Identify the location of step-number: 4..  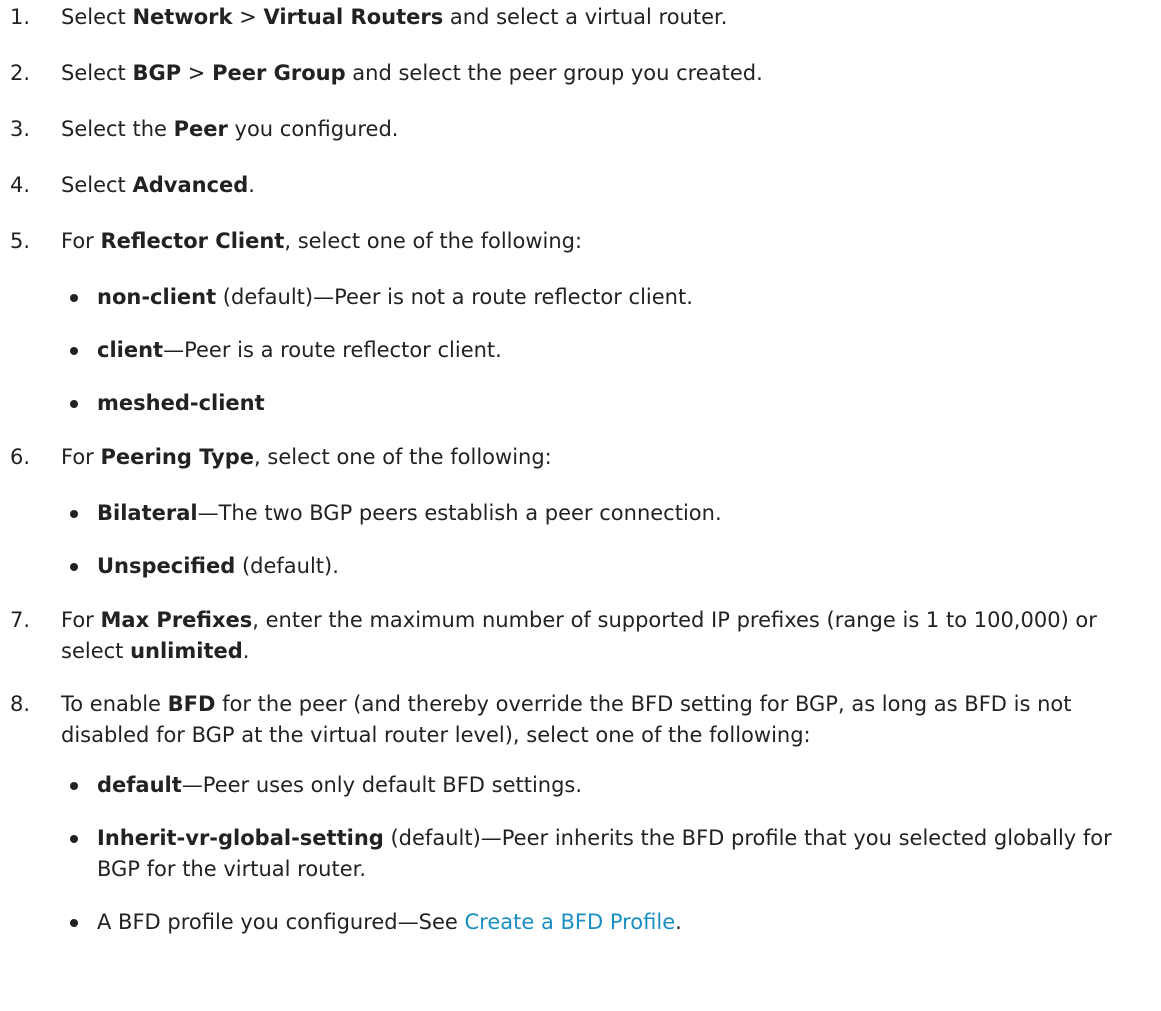
(20, 185).